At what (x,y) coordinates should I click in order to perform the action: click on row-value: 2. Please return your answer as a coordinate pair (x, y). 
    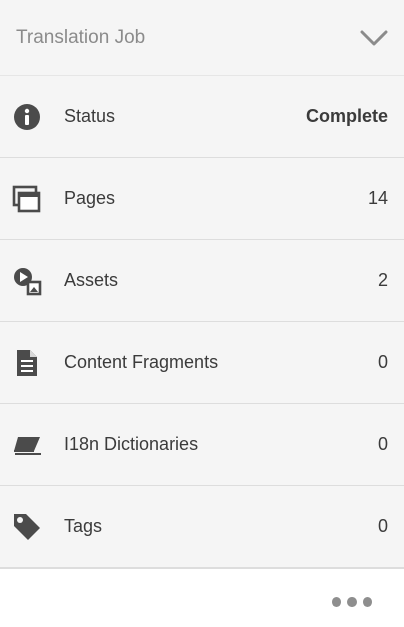
    Looking at the image, I should click on (382, 280).